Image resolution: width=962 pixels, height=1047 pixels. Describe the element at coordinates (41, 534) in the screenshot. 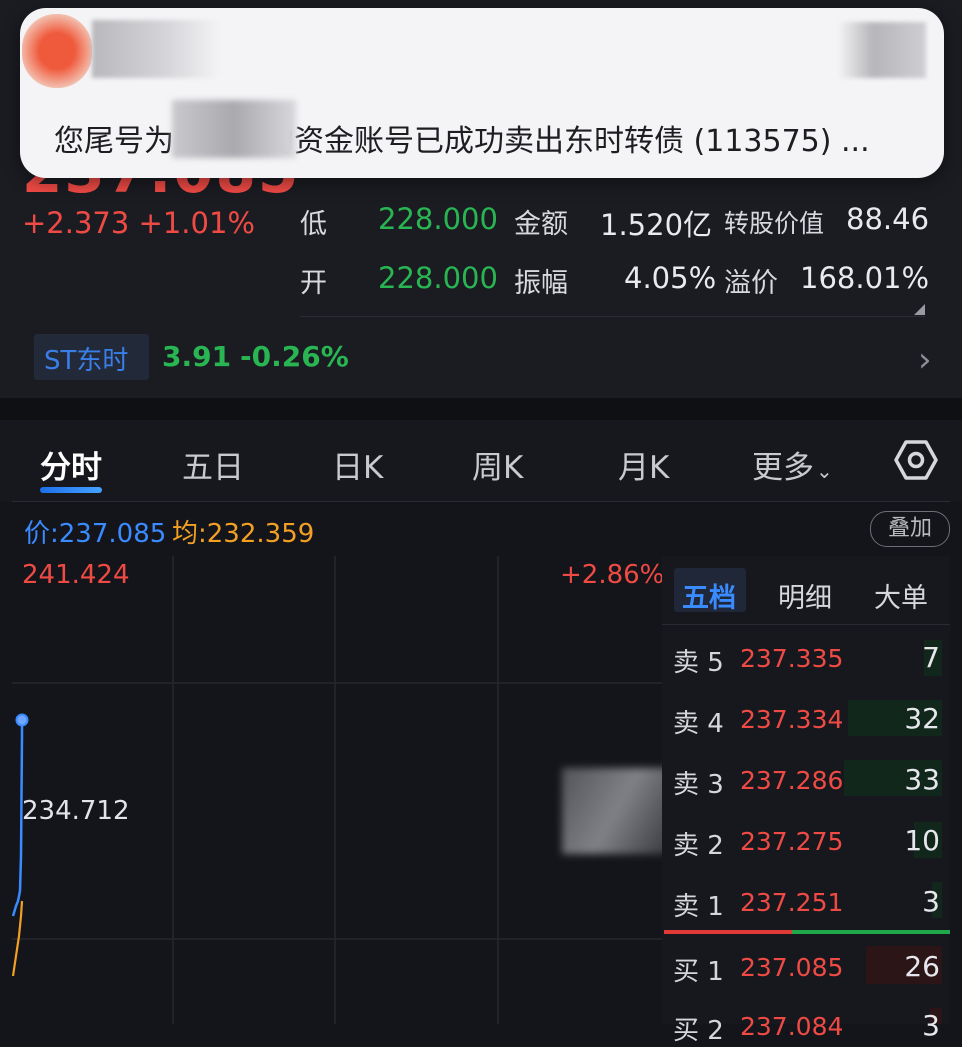

I see `price-readout-label: 价:` at that location.